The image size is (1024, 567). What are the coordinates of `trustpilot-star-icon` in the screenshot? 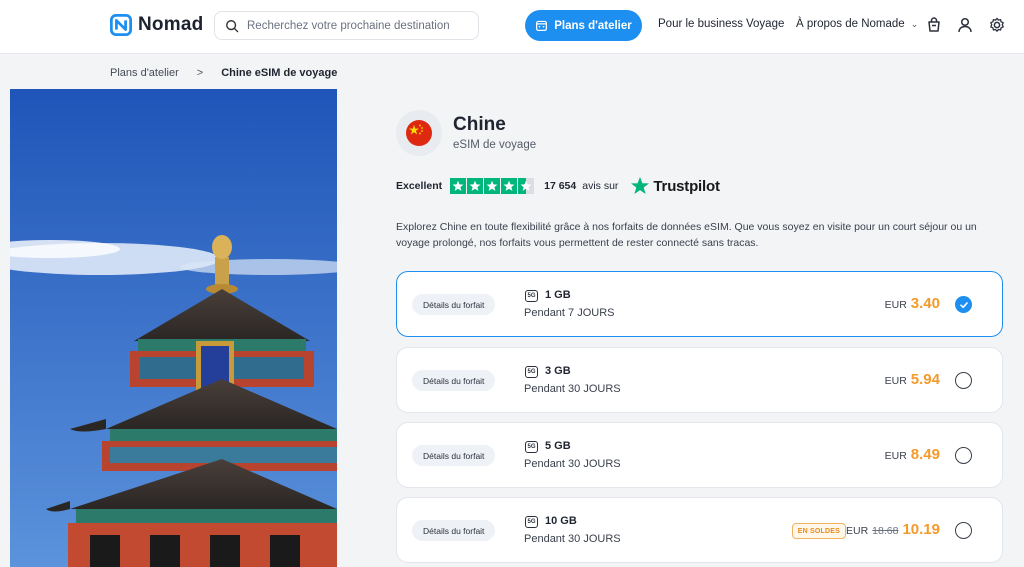 It's located at (640, 185).